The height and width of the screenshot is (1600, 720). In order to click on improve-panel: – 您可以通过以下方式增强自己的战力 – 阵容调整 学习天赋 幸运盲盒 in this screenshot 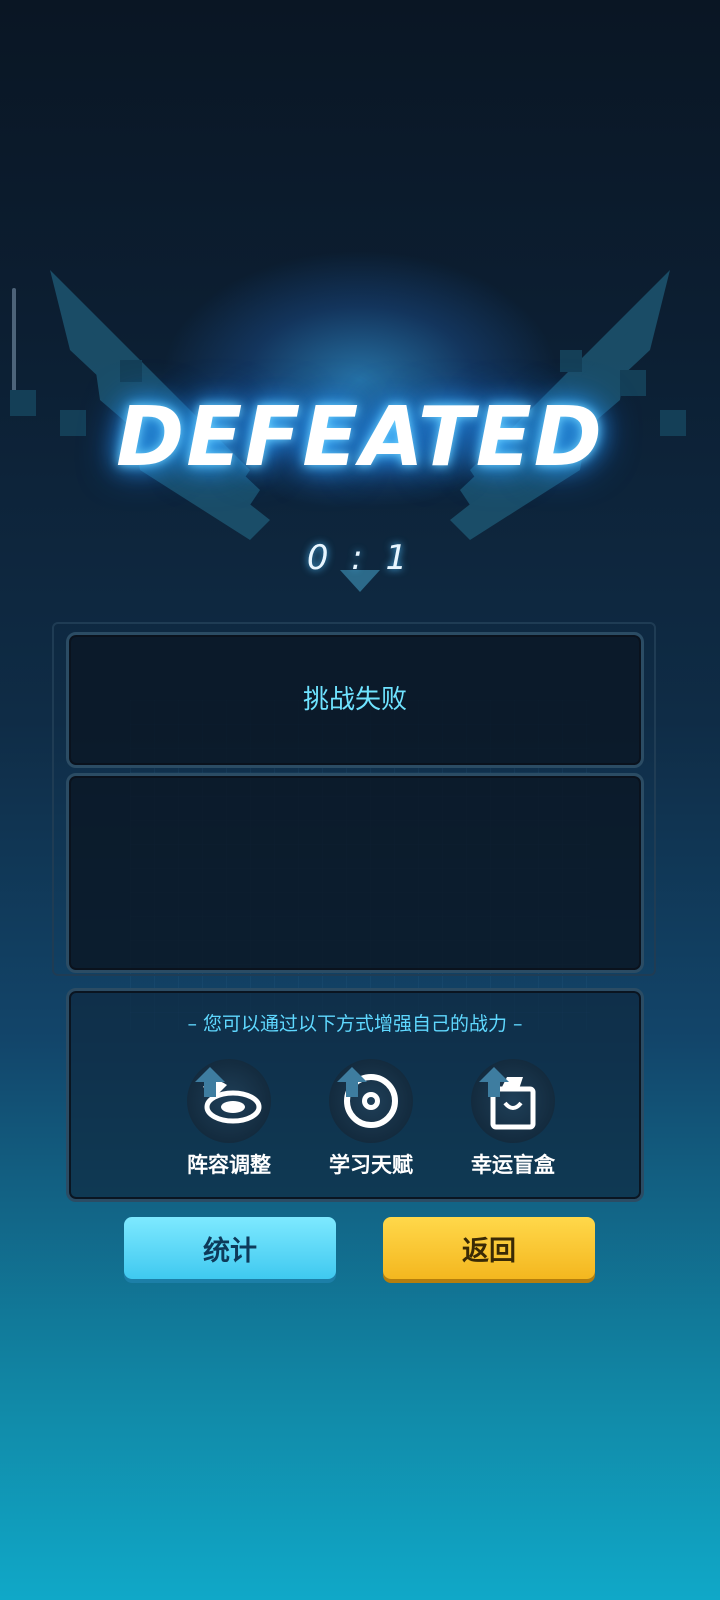, I will do `click(355, 1095)`.